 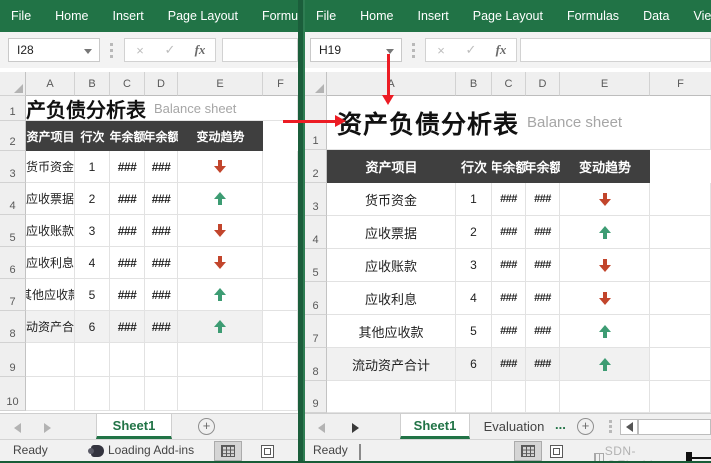 I want to click on column-header-f: F, so click(x=680, y=84).